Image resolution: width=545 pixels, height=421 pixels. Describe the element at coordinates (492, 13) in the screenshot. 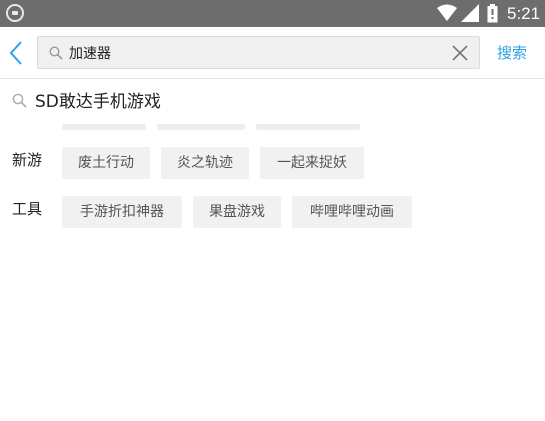

I see `battery-icon` at that location.